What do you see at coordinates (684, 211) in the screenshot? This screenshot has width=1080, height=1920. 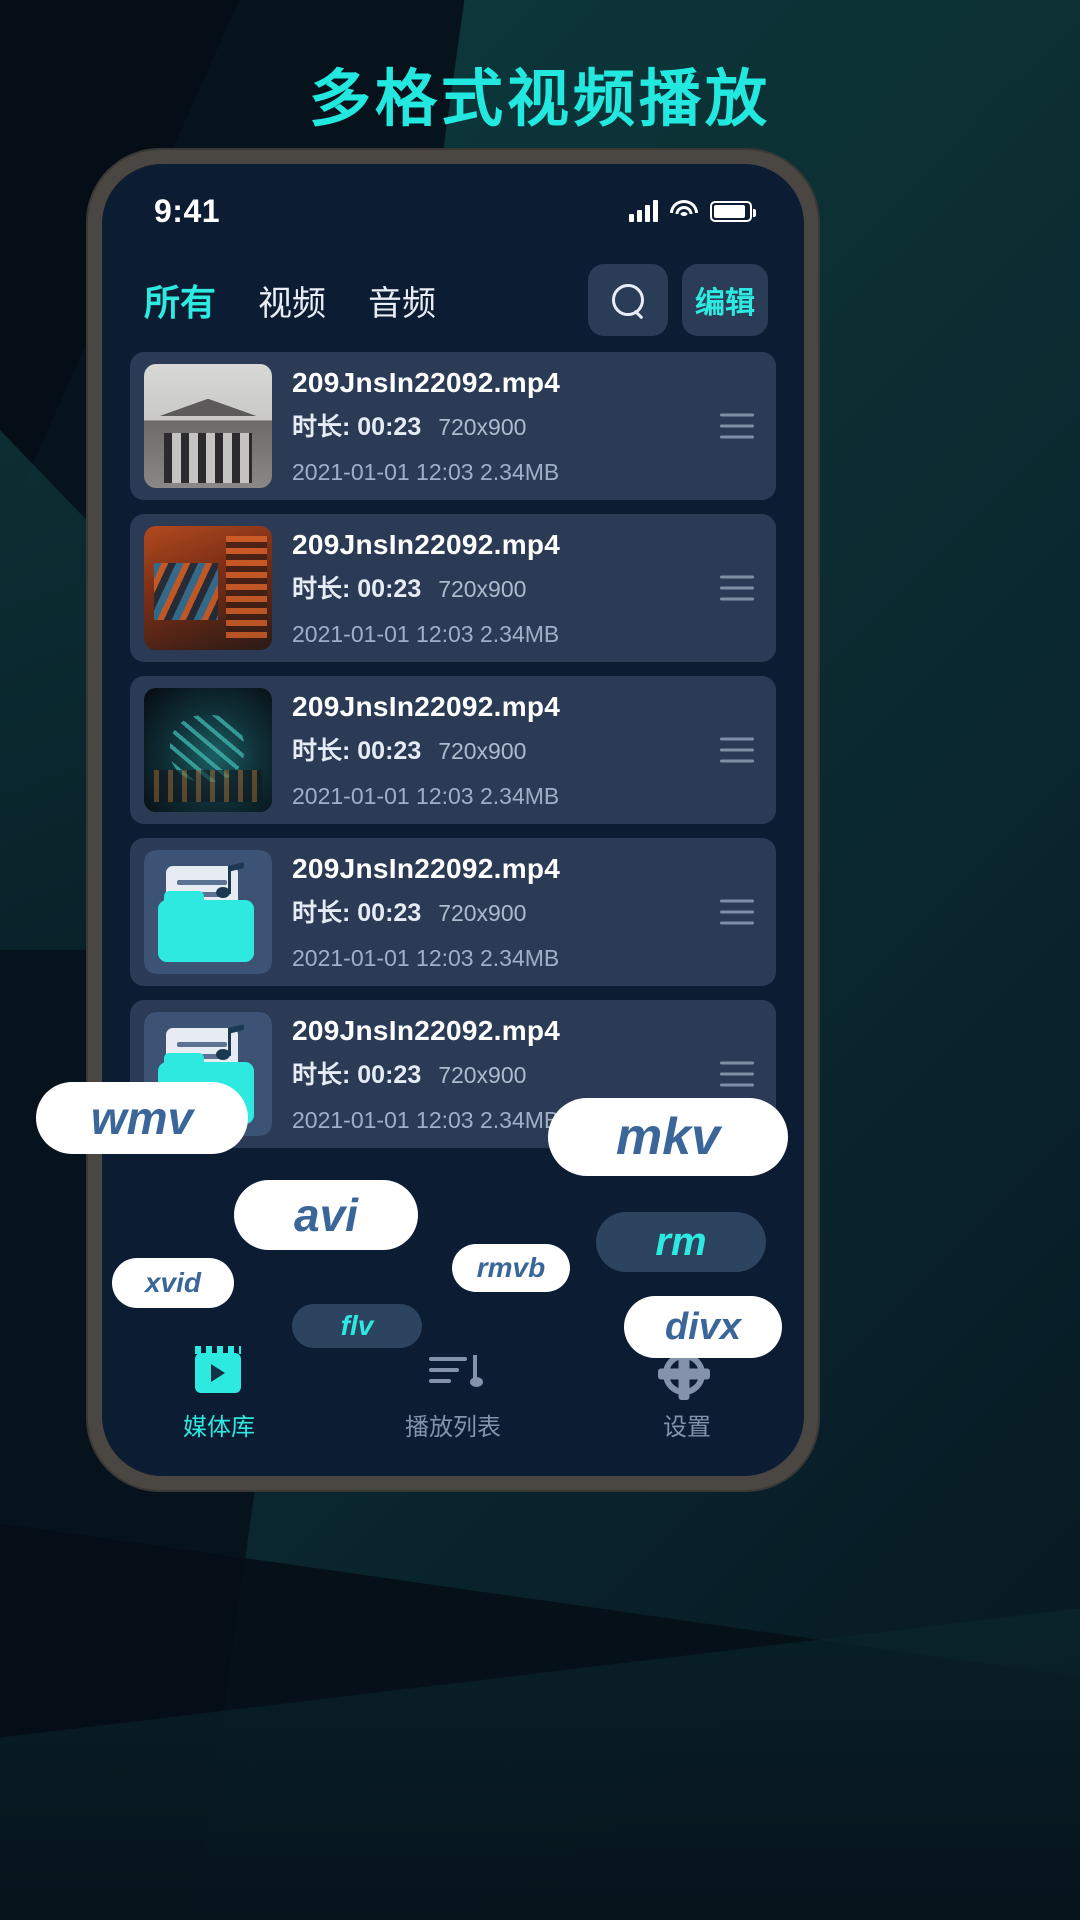 I see `wifi-icon` at bounding box center [684, 211].